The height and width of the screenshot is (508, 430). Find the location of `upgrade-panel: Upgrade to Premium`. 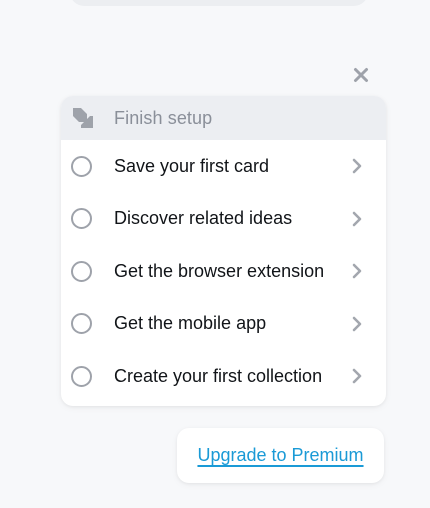

upgrade-panel: Upgrade to Premium is located at coordinates (280, 455).